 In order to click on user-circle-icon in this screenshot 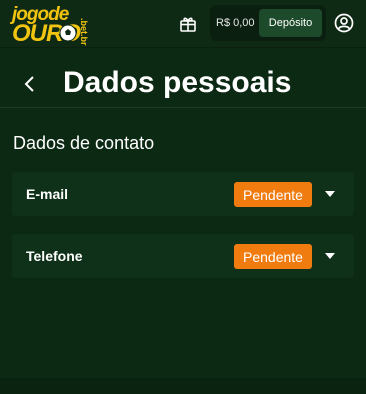, I will do `click(344, 23)`.